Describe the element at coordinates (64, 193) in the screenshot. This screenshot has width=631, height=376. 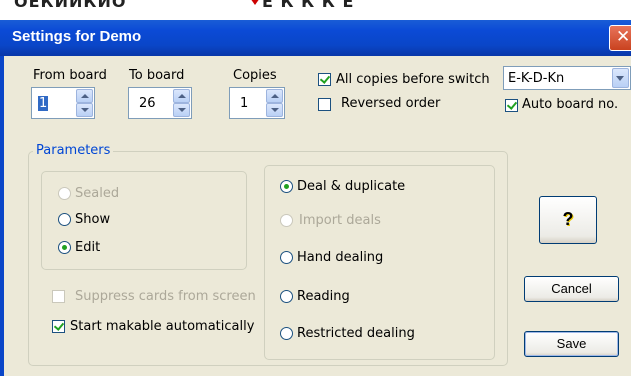
I see `sealed-radio` at that location.